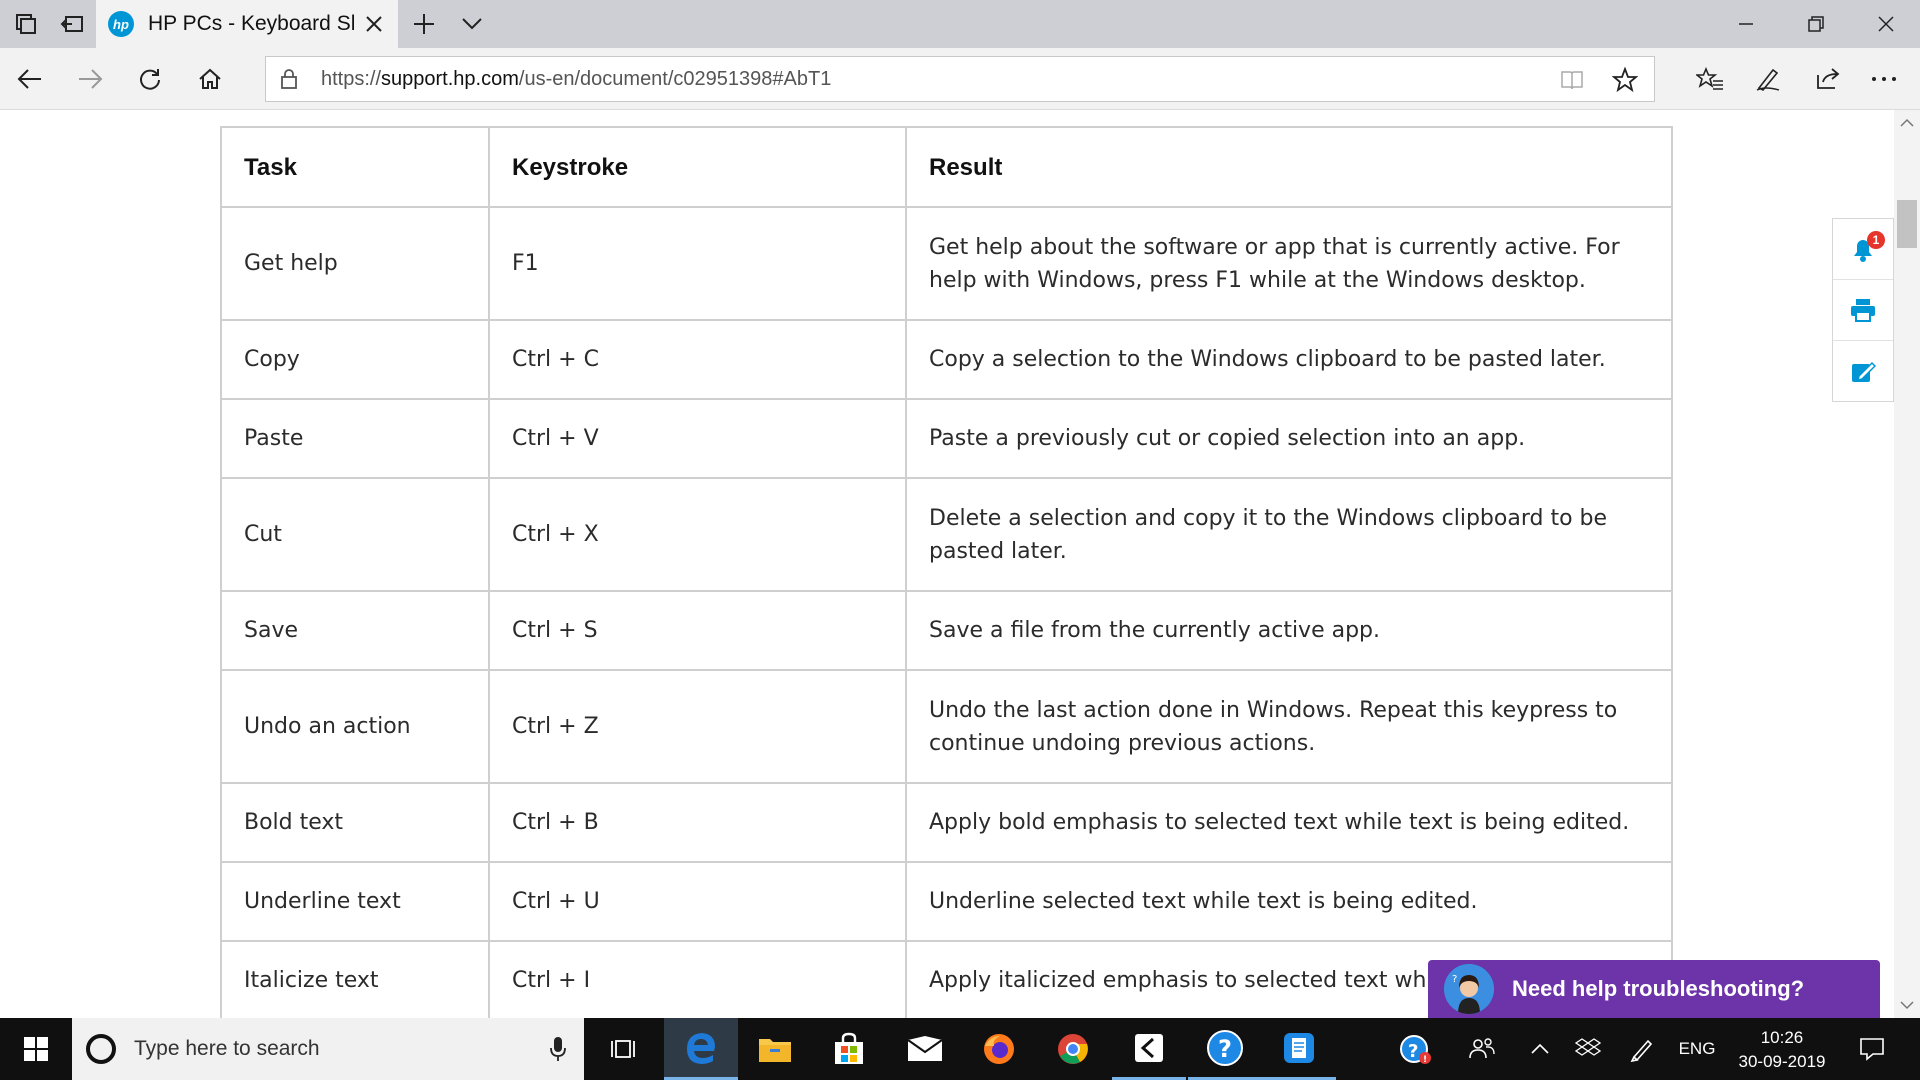 This screenshot has height=1080, width=1920. I want to click on keystroke-cell: Ctrl + Z, so click(697, 726).